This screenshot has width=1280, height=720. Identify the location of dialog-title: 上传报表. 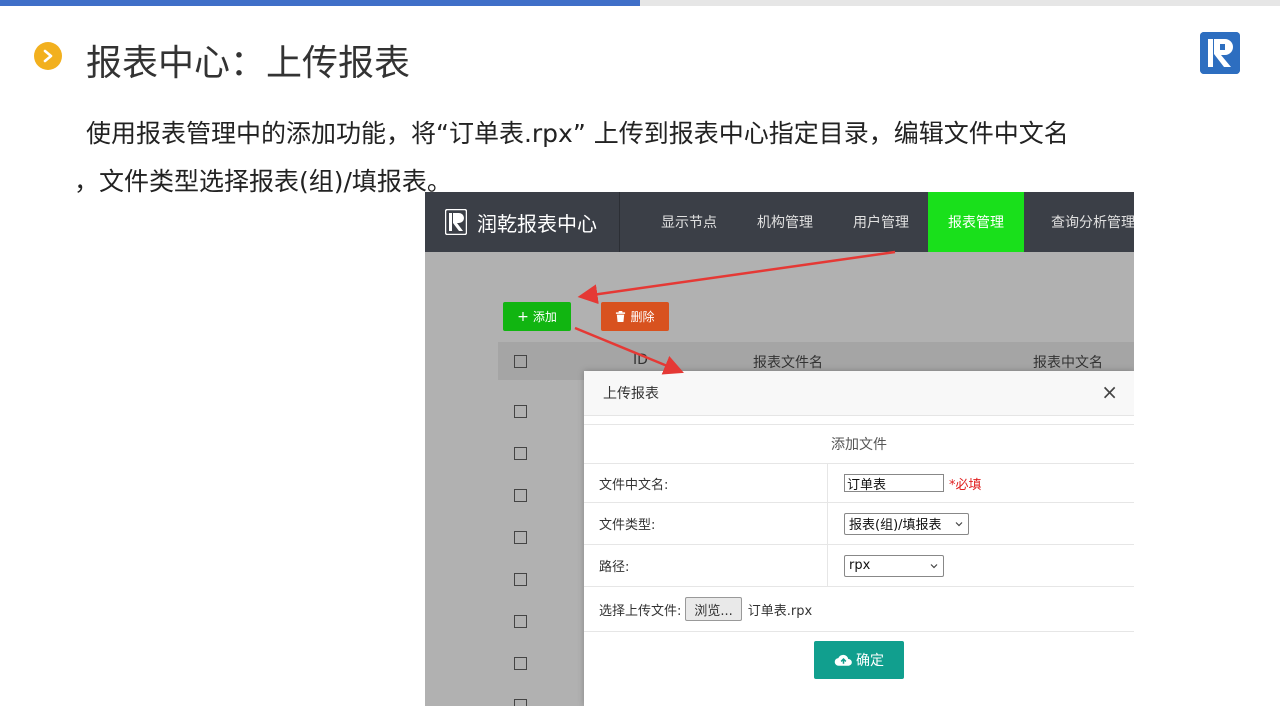
(631, 394).